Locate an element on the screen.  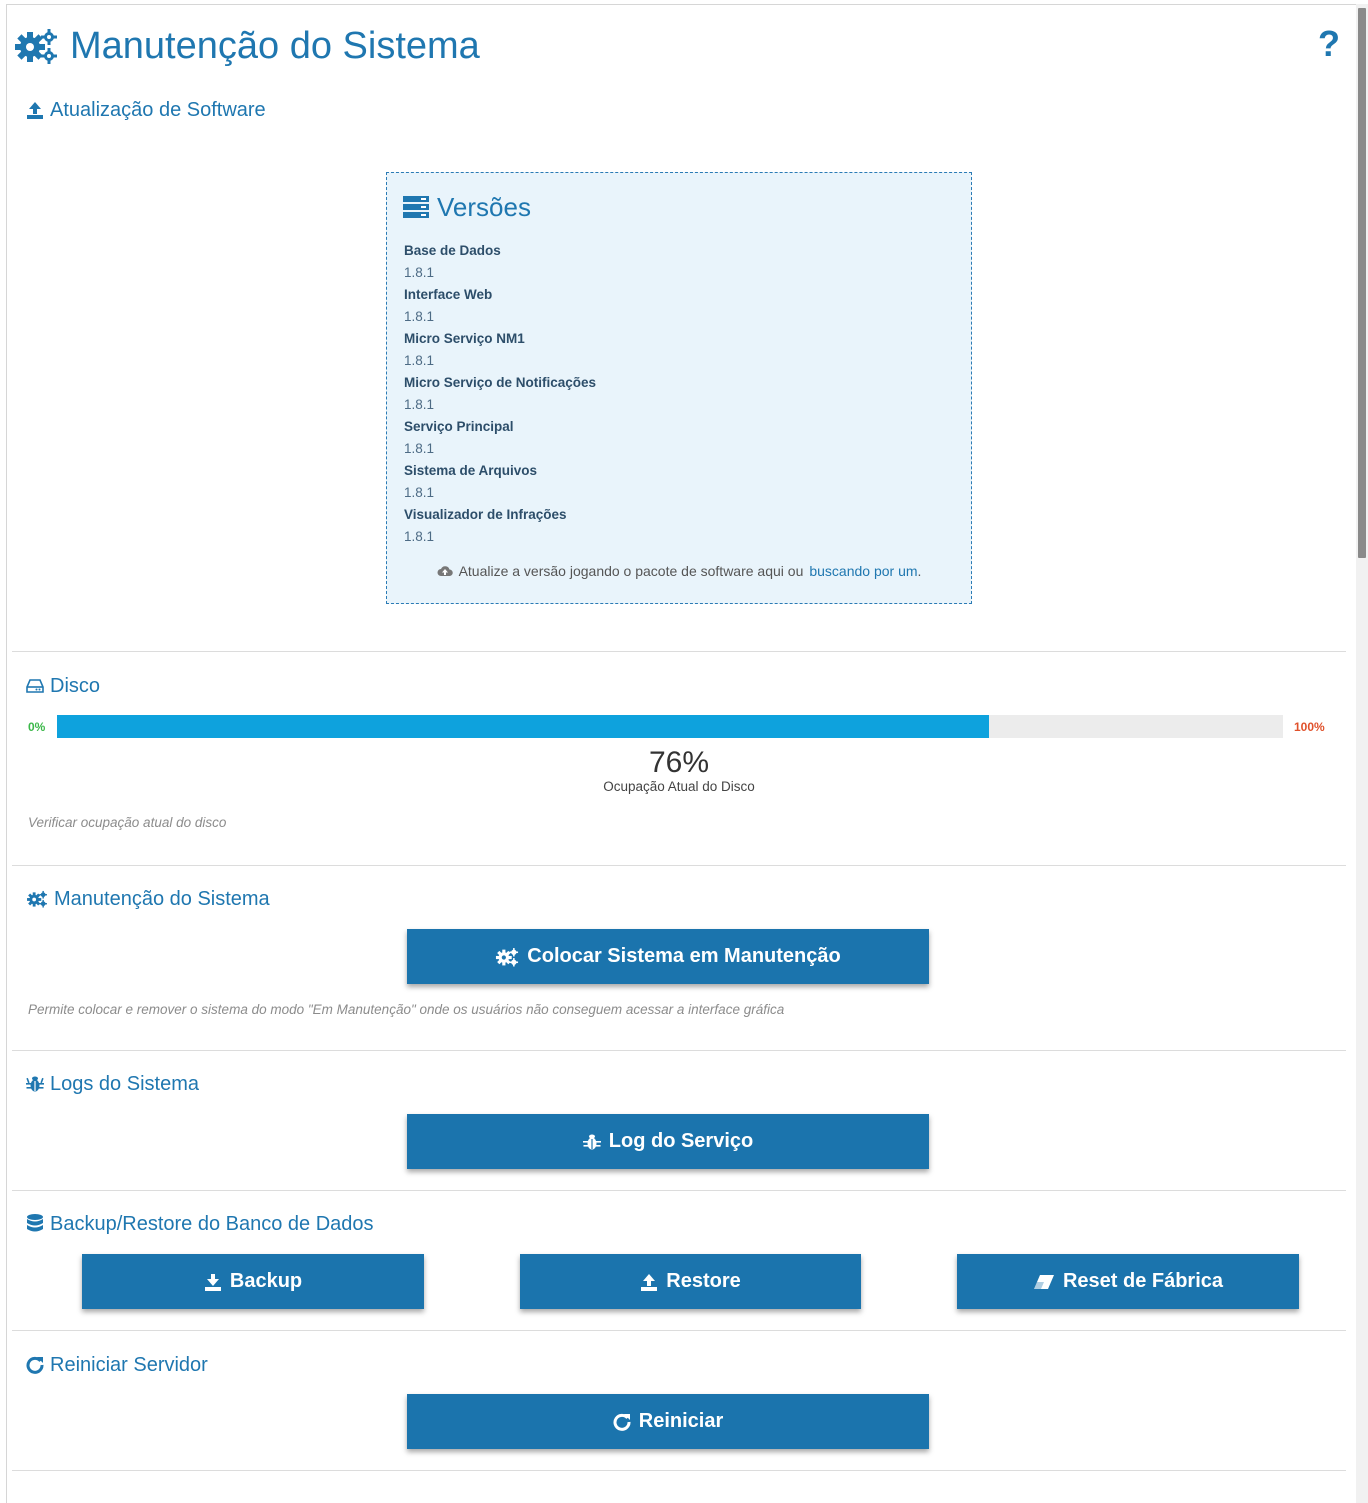
version-name: Interface Web is located at coordinates (448, 294).